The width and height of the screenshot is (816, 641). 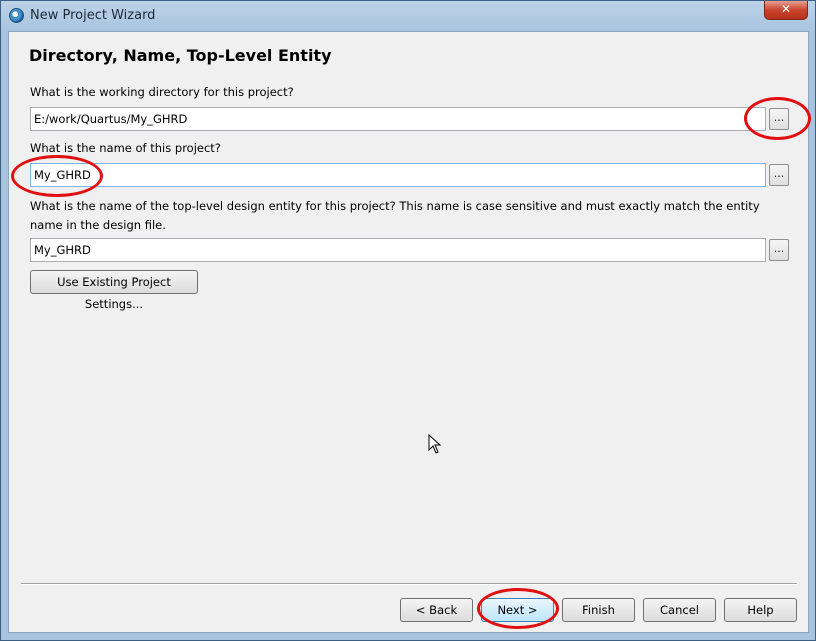 I want to click on mouse-cursor-icon, so click(x=435, y=444).